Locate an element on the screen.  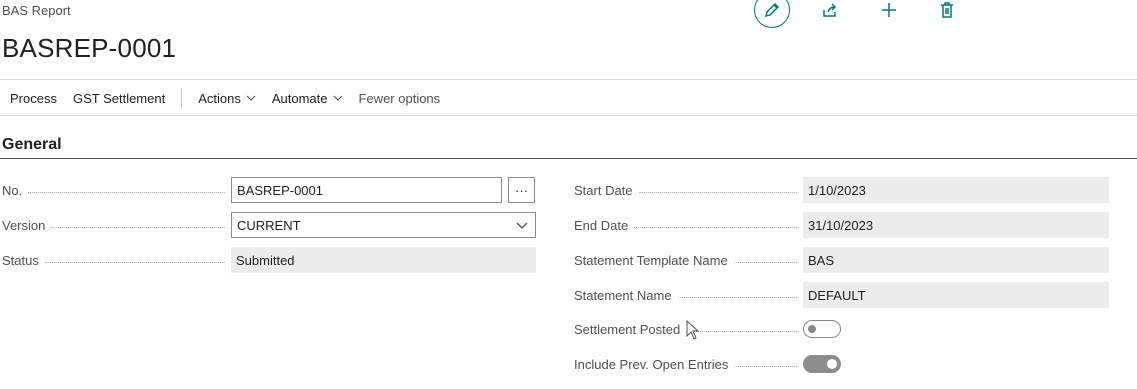
page-caption: BAS Report is located at coordinates (36, 10).